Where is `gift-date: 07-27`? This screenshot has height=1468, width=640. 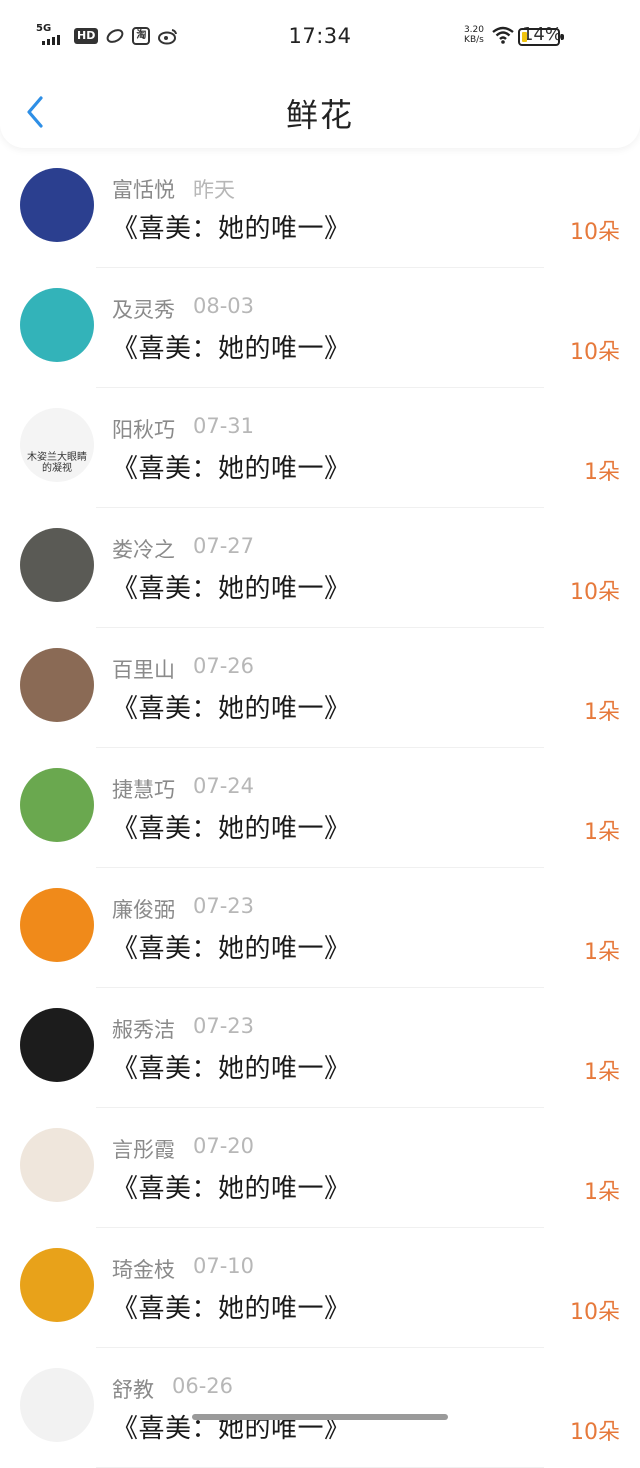
gift-date: 07-27 is located at coordinates (224, 546).